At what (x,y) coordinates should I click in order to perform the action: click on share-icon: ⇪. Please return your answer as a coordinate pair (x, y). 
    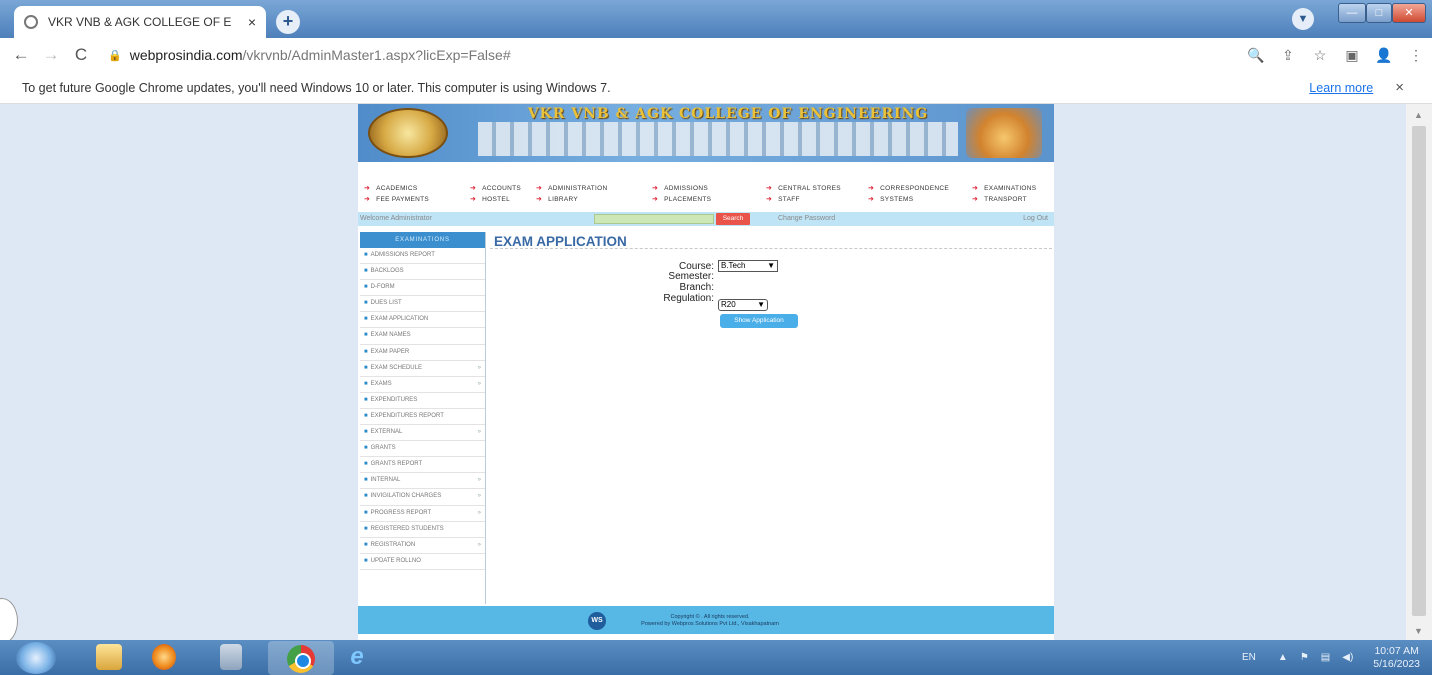
    Looking at the image, I should click on (1288, 55).